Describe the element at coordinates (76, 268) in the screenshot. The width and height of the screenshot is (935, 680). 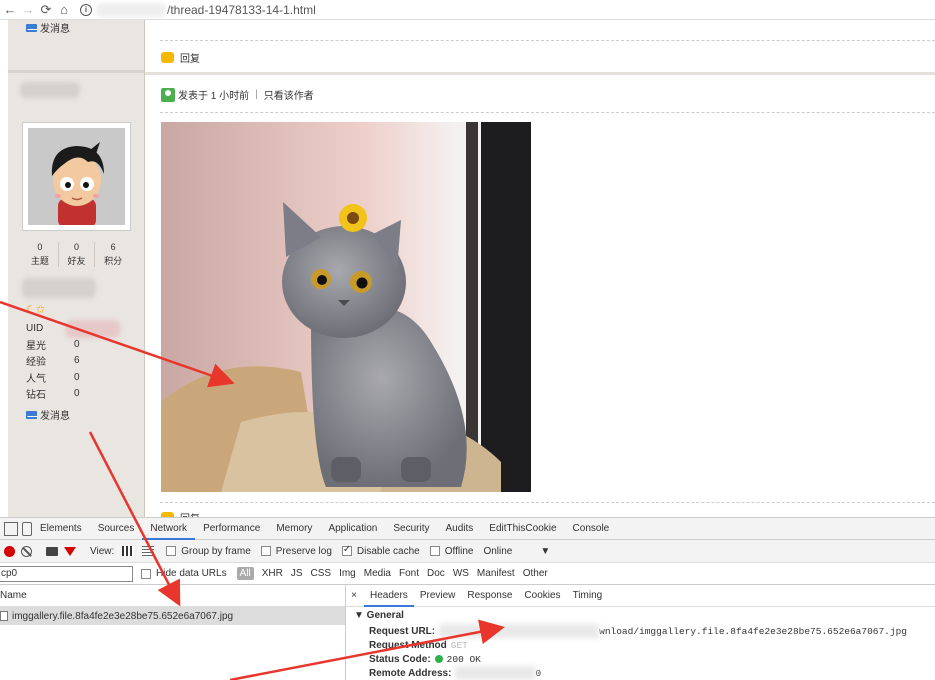
I see `author-sidebar: 发消息 ☾✩ 发消息` at that location.